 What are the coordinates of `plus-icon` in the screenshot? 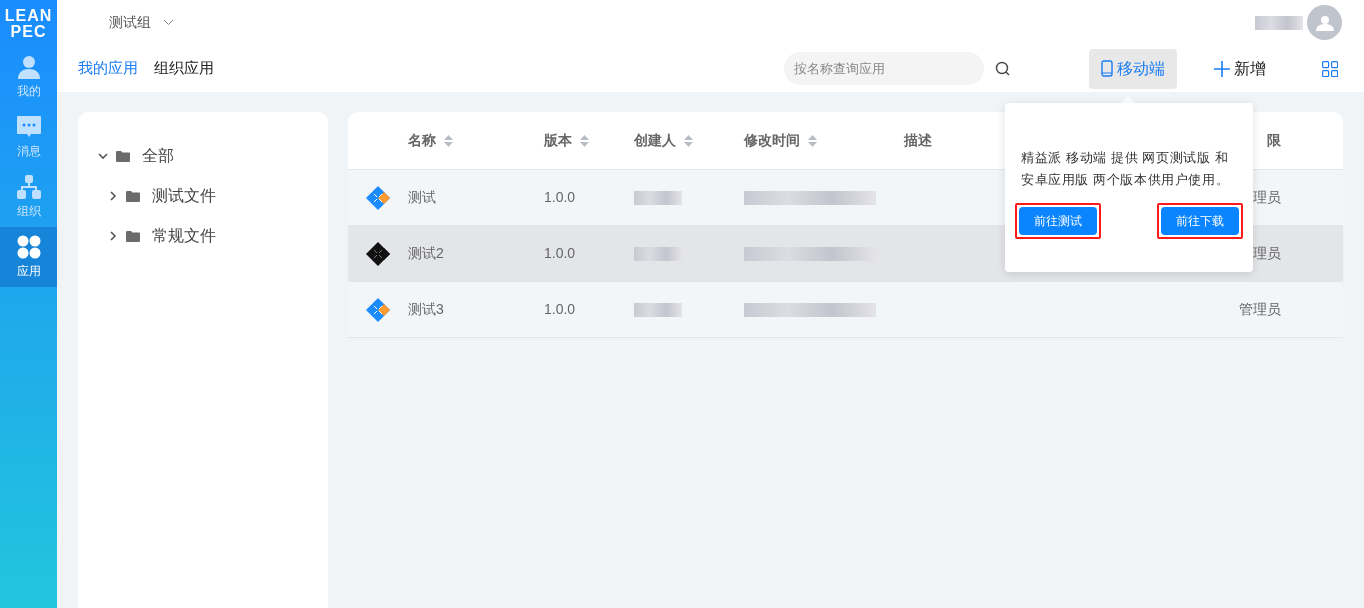 It's located at (1222, 68).